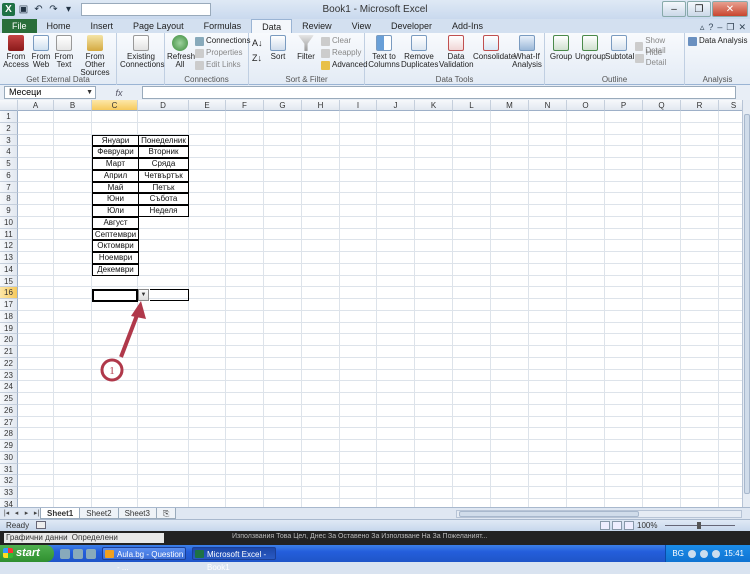 This screenshot has height=574, width=750. What do you see at coordinates (89, 92) in the screenshot?
I see `name-box-dropdown-icon: ▼` at bounding box center [89, 92].